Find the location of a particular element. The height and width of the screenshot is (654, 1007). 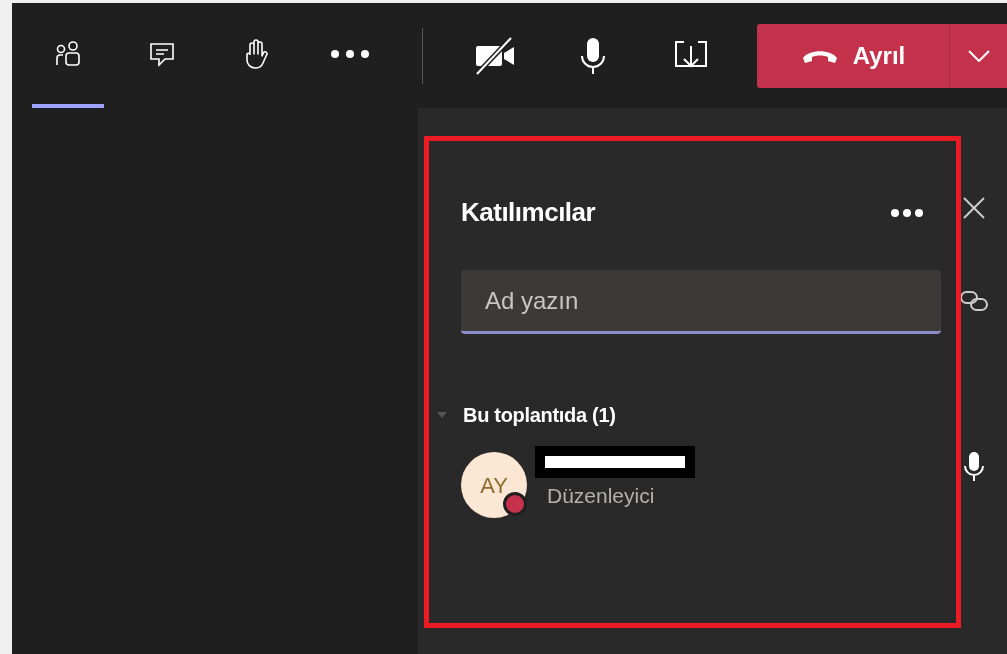

participant-role: Düzenleyici is located at coordinates (601, 496).